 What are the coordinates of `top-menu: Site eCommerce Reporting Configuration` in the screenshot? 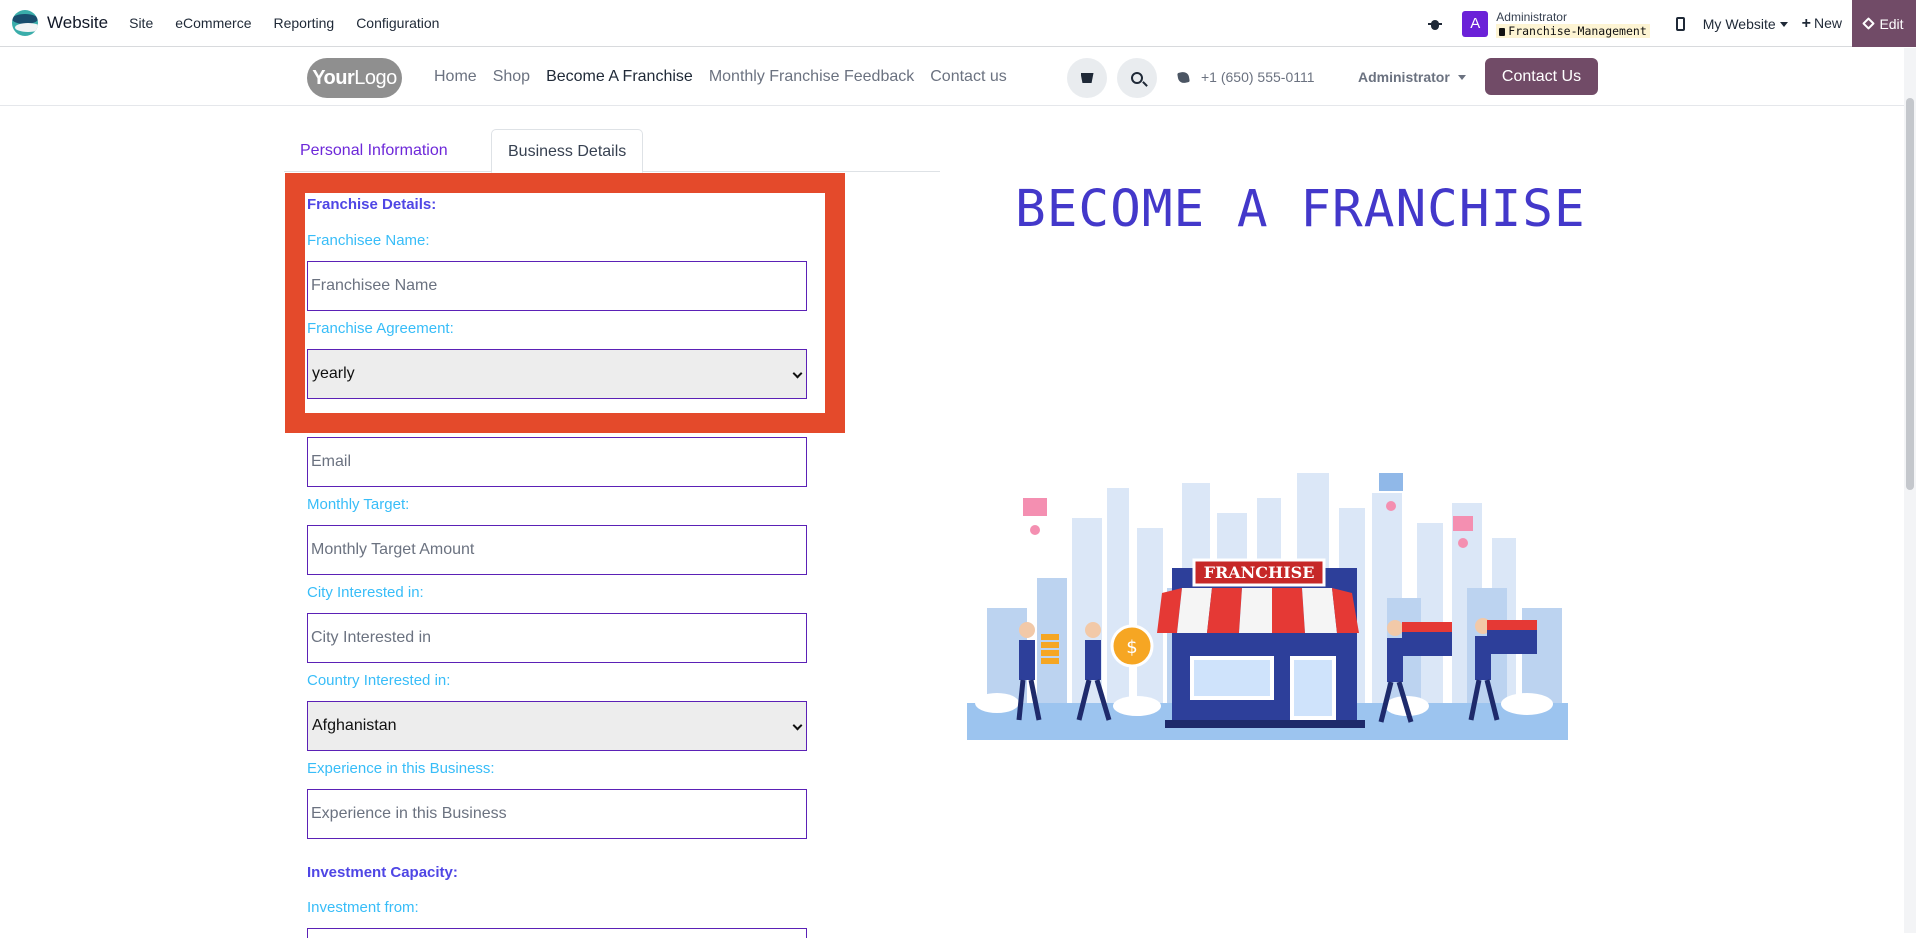 It's located at (284, 23).